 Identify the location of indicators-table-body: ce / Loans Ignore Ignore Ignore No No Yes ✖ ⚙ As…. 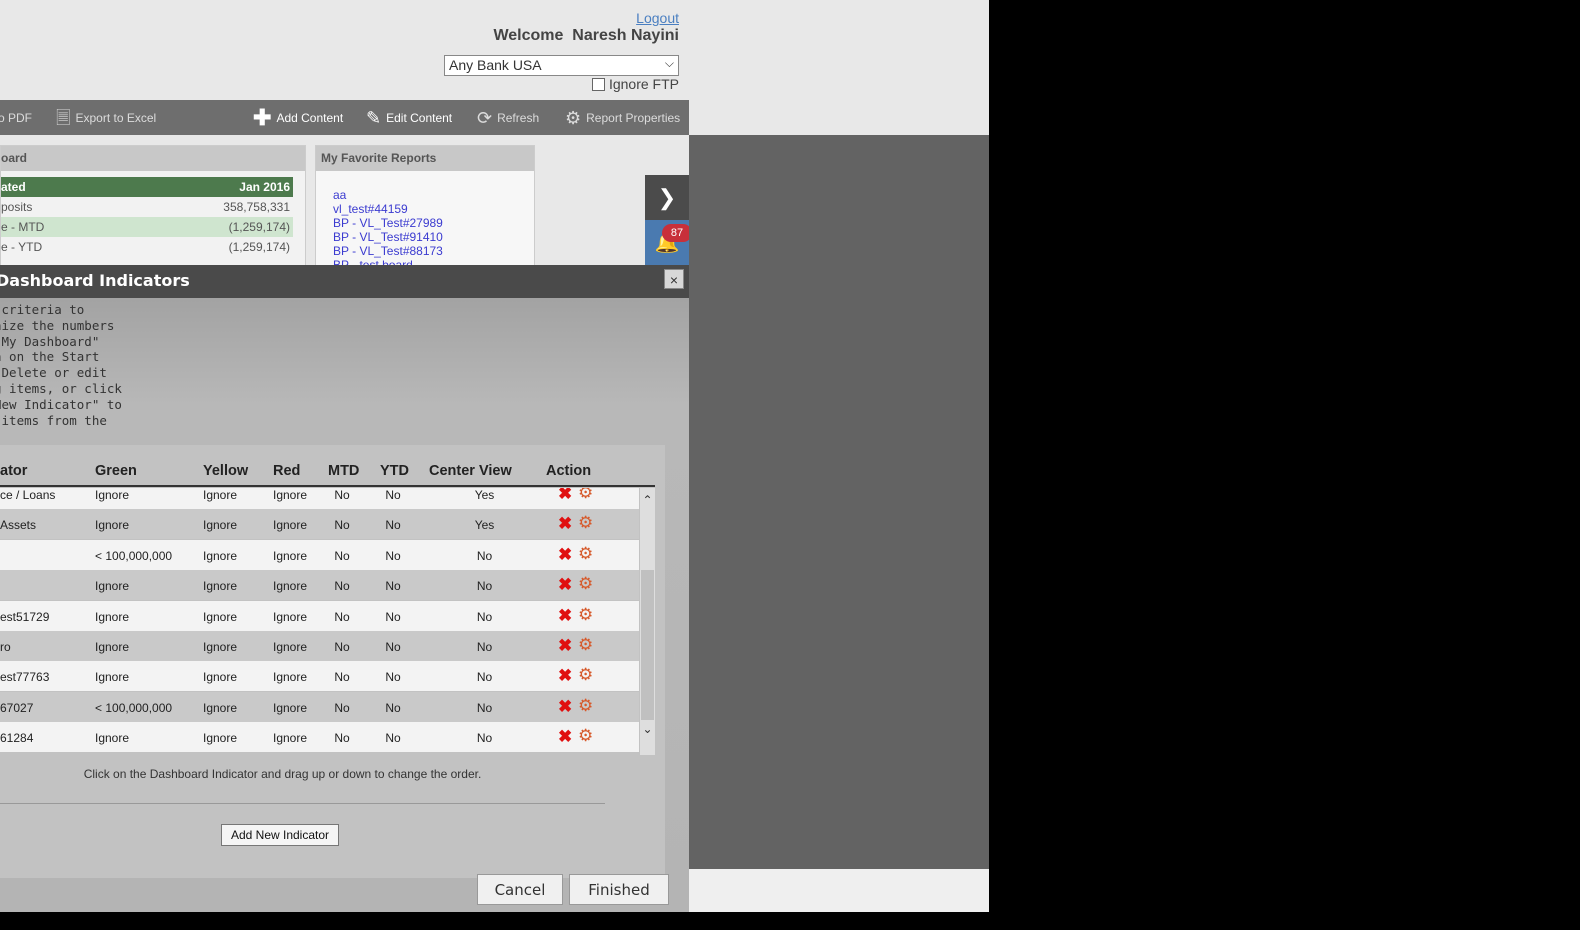
(319, 620).